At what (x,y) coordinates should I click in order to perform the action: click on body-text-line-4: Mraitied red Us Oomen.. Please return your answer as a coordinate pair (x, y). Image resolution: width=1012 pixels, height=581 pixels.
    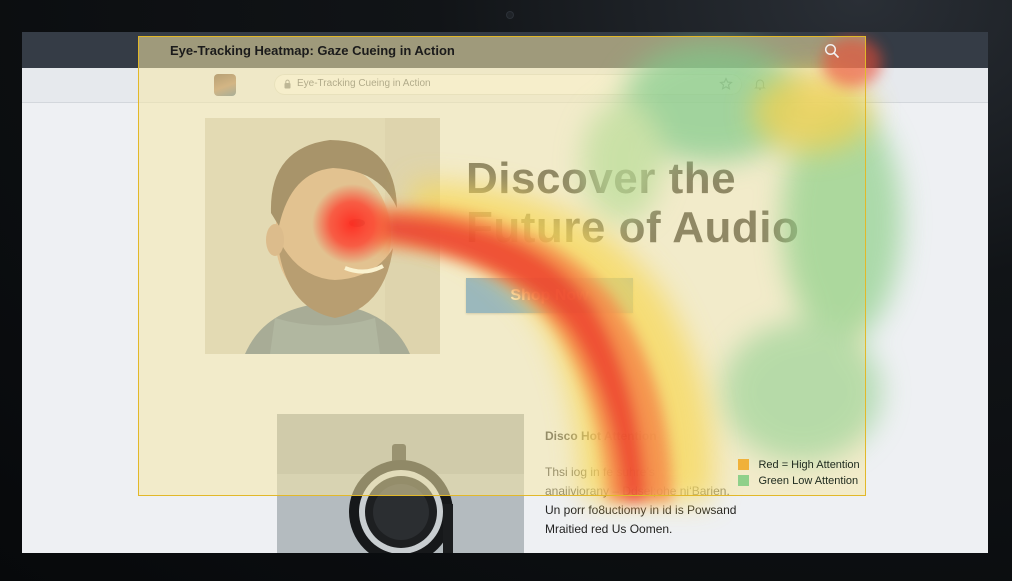
    Looking at the image, I should click on (609, 529).